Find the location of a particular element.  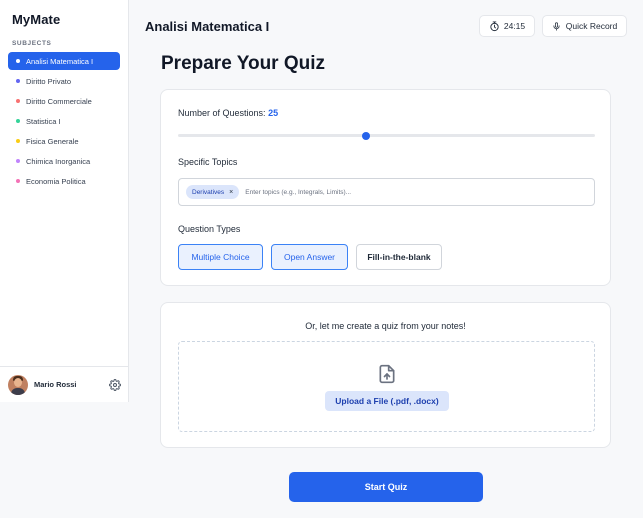

app-title: MyMate is located at coordinates (36, 19).